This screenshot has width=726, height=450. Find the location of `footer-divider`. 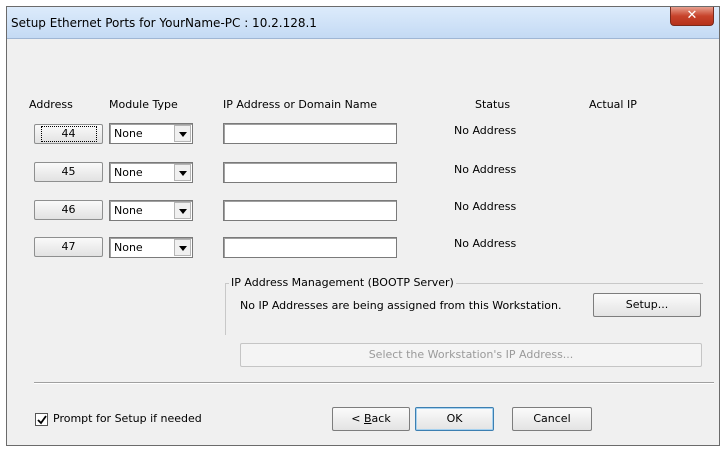

footer-divider is located at coordinates (374, 383).